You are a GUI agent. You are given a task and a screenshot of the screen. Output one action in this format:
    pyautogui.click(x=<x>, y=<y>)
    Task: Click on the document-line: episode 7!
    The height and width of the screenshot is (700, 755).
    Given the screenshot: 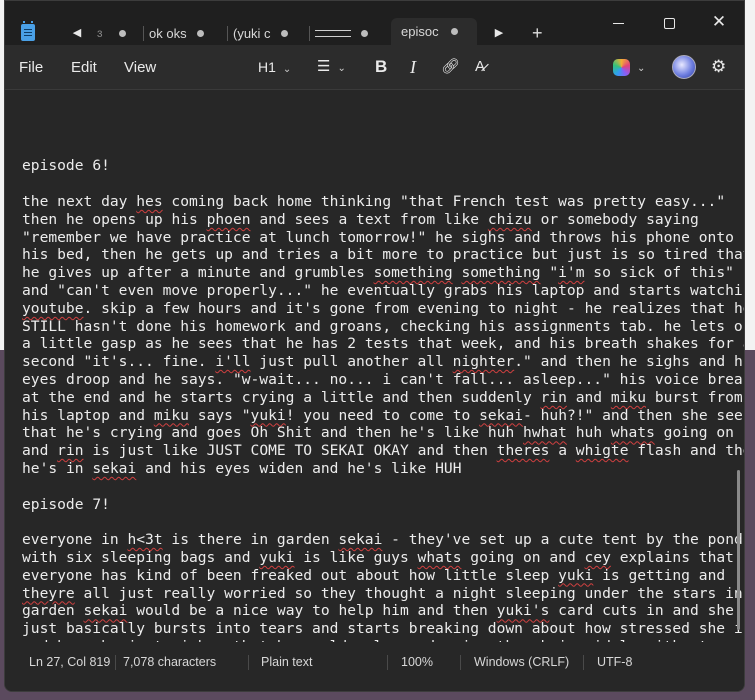 What is the action you would take?
    pyautogui.click(x=66, y=504)
    